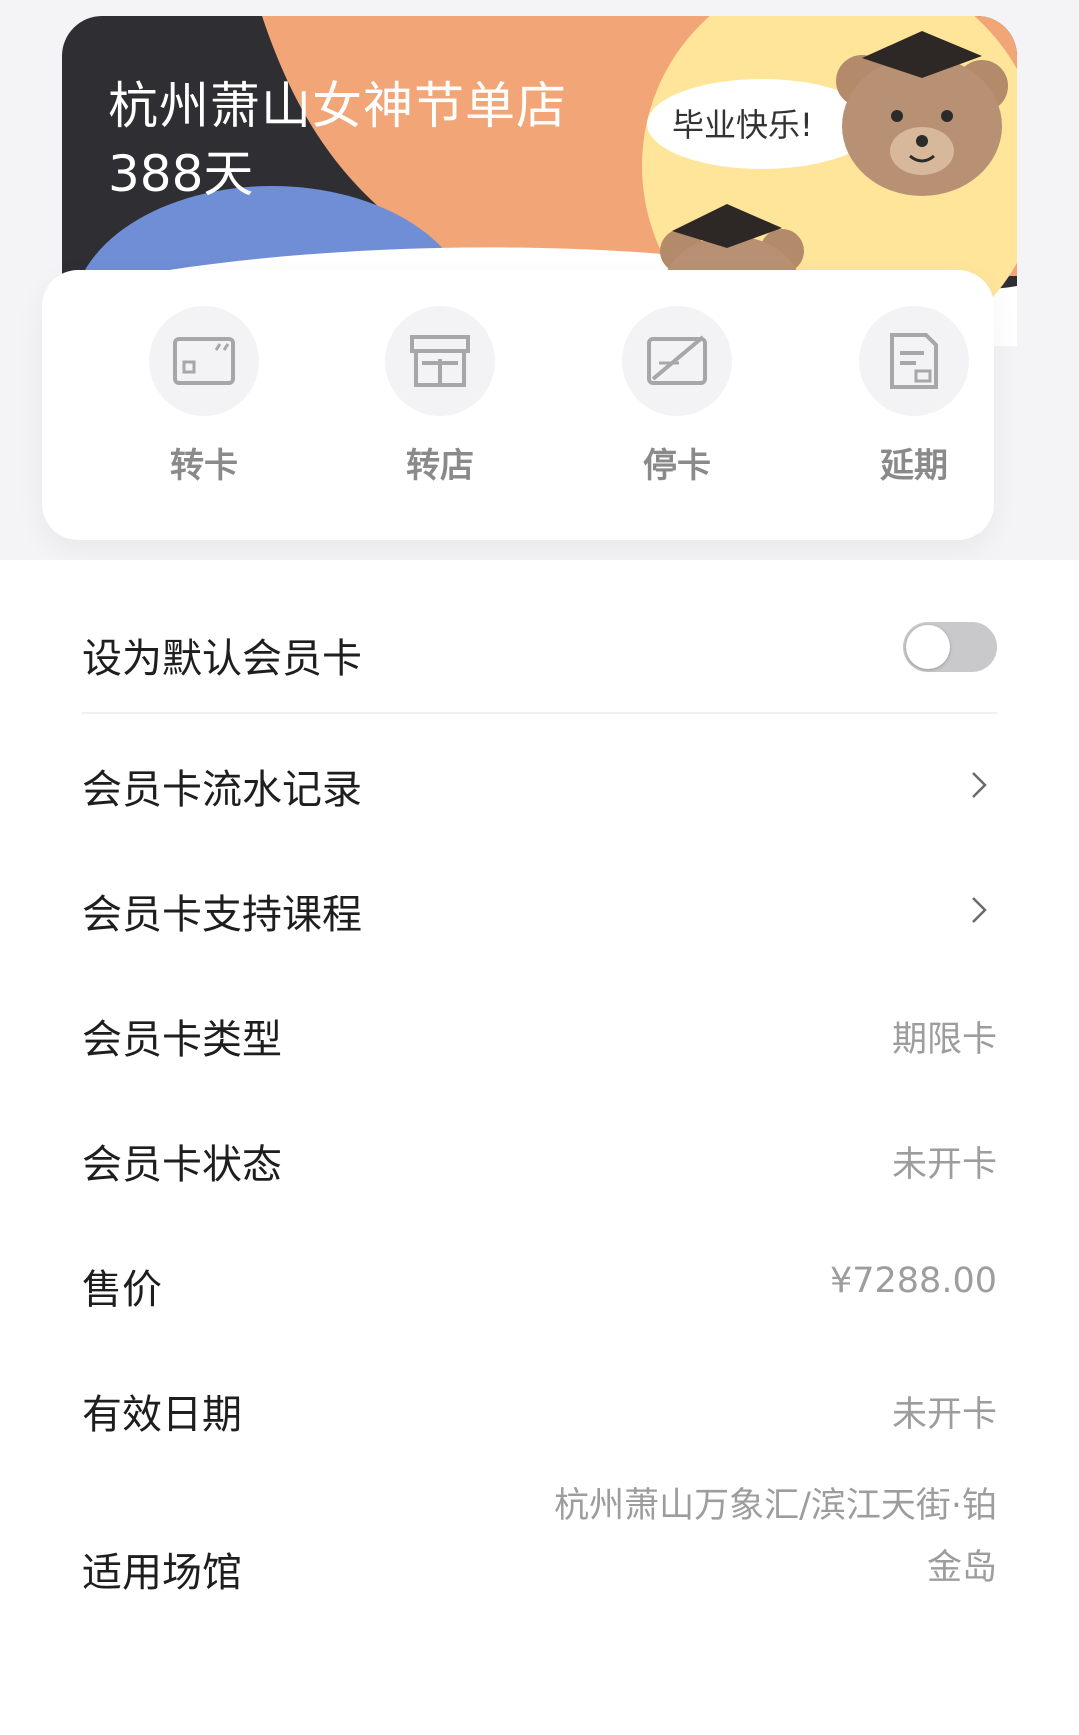 Image resolution: width=1079 pixels, height=1735 pixels. Describe the element at coordinates (539, 1560) in the screenshot. I see `venue-row: 适用场馆 杭州萧山万象汇/滨江天街·铂 金岛` at that location.